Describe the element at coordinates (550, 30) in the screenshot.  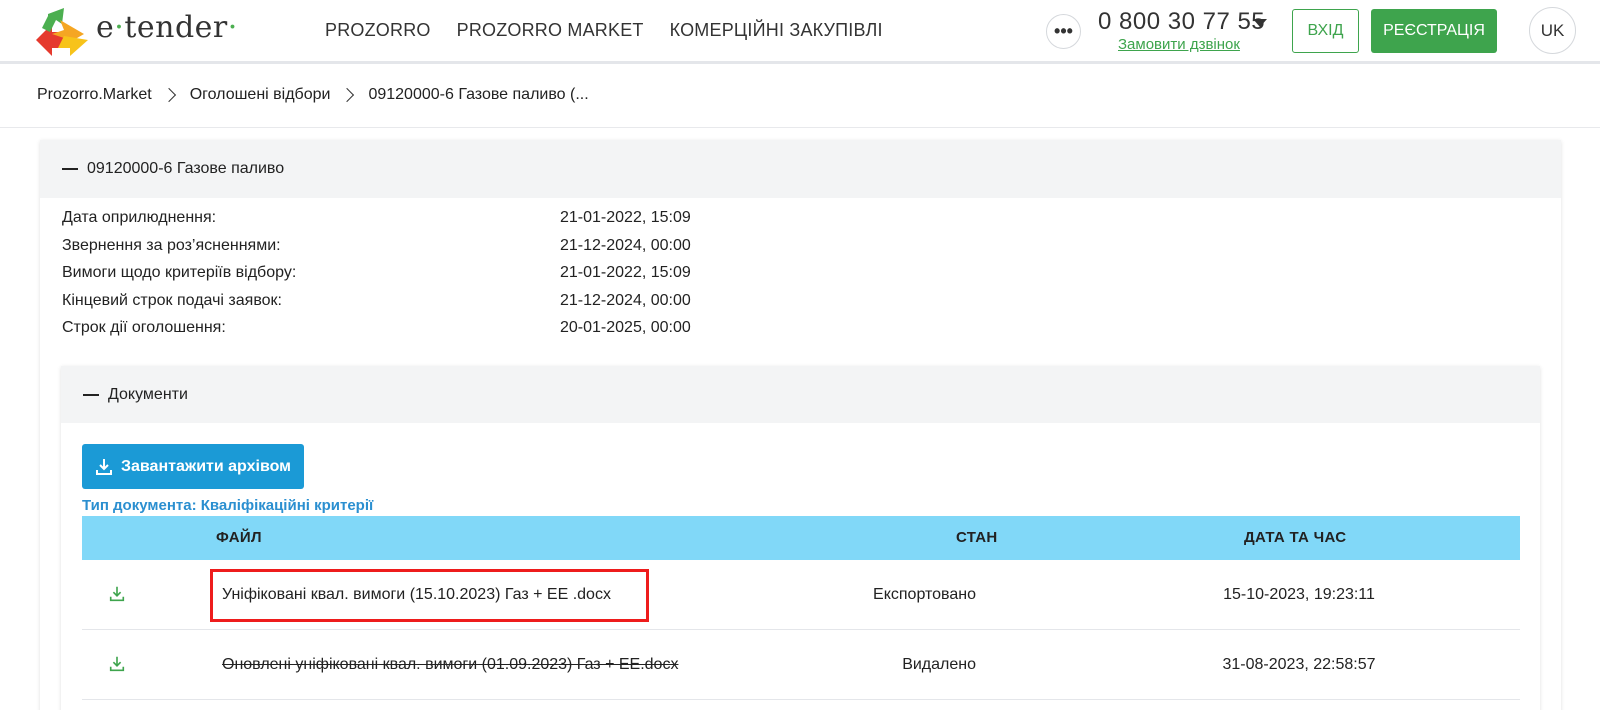
I see `nav-prozorro-market: PROZORRO MARKET` at that location.